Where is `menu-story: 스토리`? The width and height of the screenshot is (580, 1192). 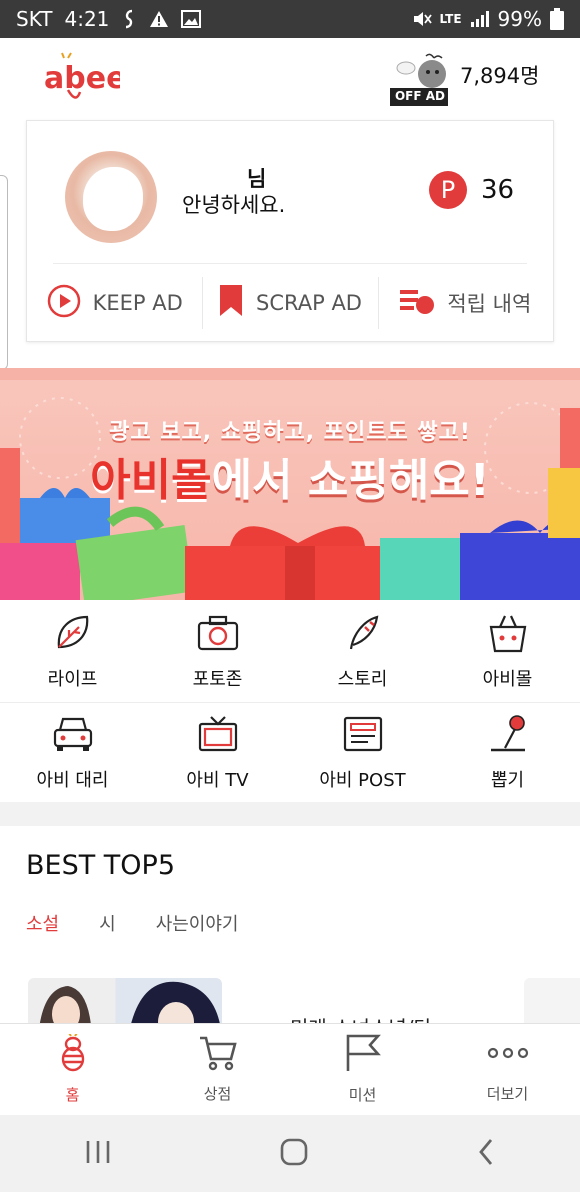
menu-story: 스토리 is located at coordinates (362, 652).